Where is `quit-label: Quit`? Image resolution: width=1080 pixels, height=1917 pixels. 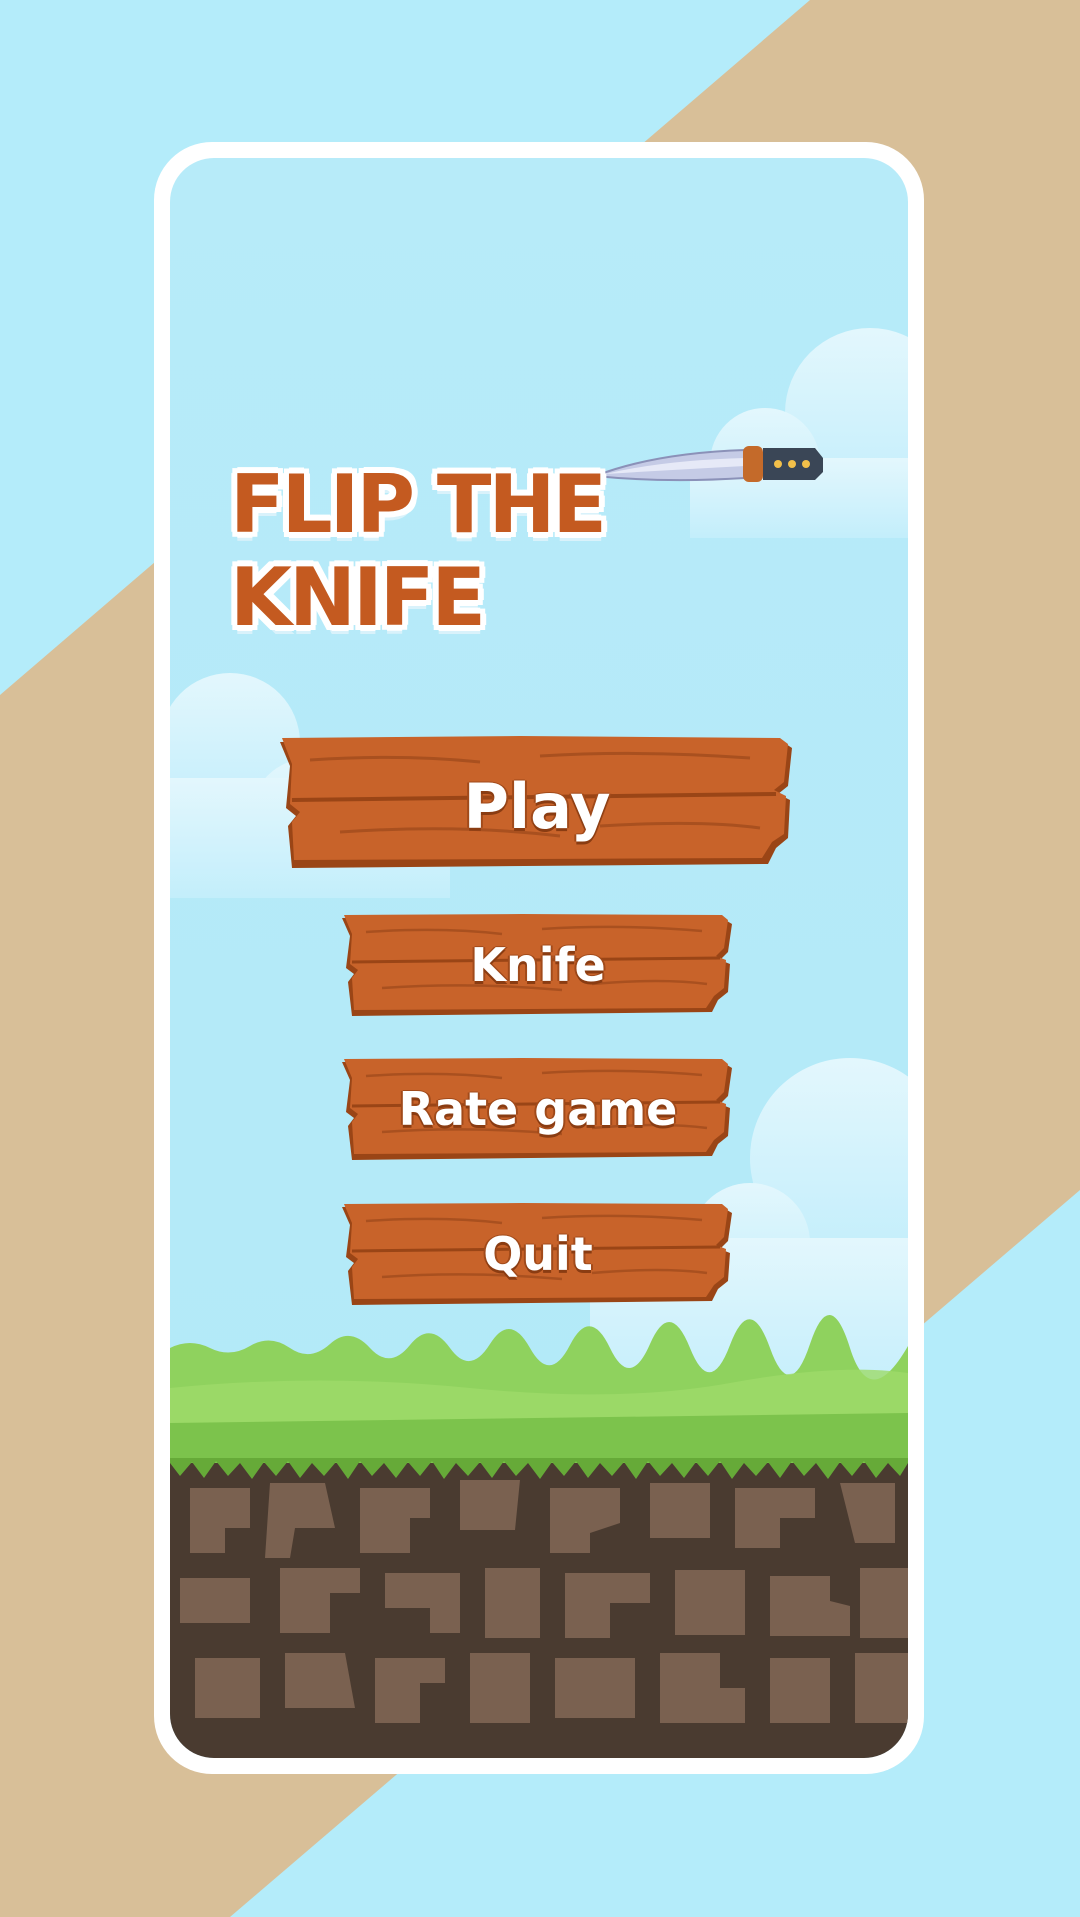 quit-label: Quit is located at coordinates (538, 1254).